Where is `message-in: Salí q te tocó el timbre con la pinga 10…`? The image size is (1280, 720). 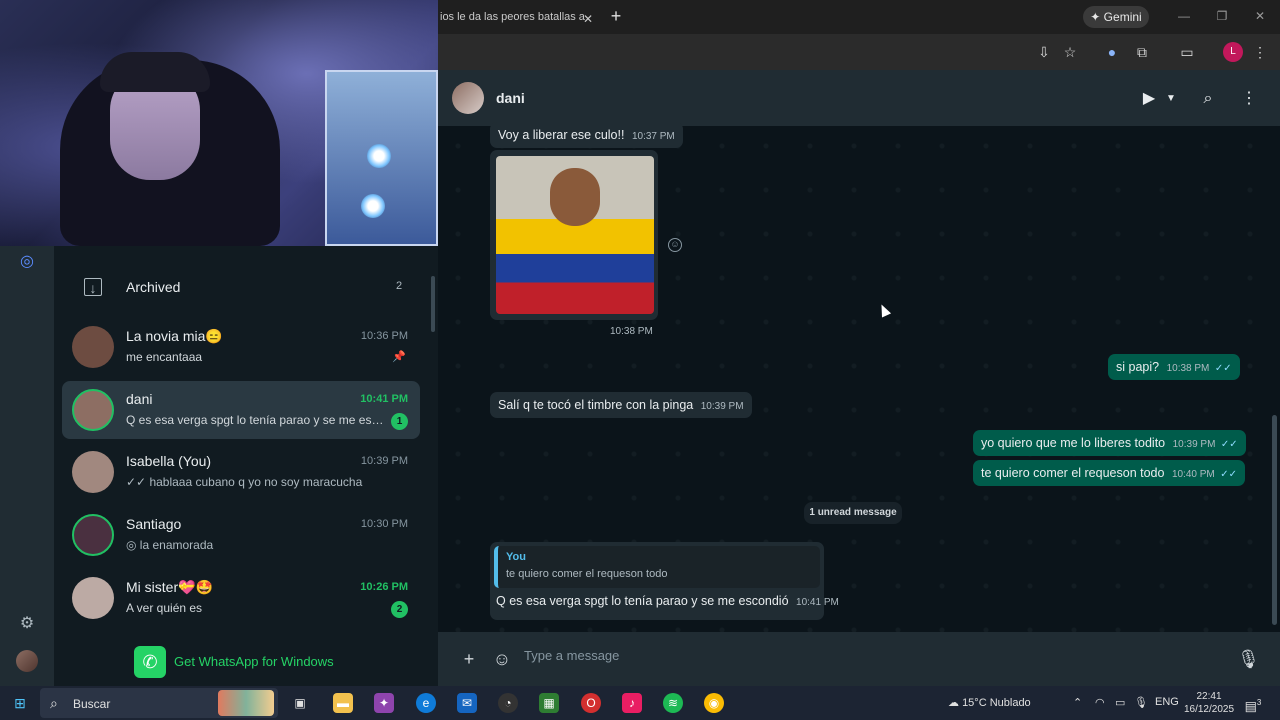
message-in: Salí q te tocó el timbre con la pinga 10… is located at coordinates (621, 405).